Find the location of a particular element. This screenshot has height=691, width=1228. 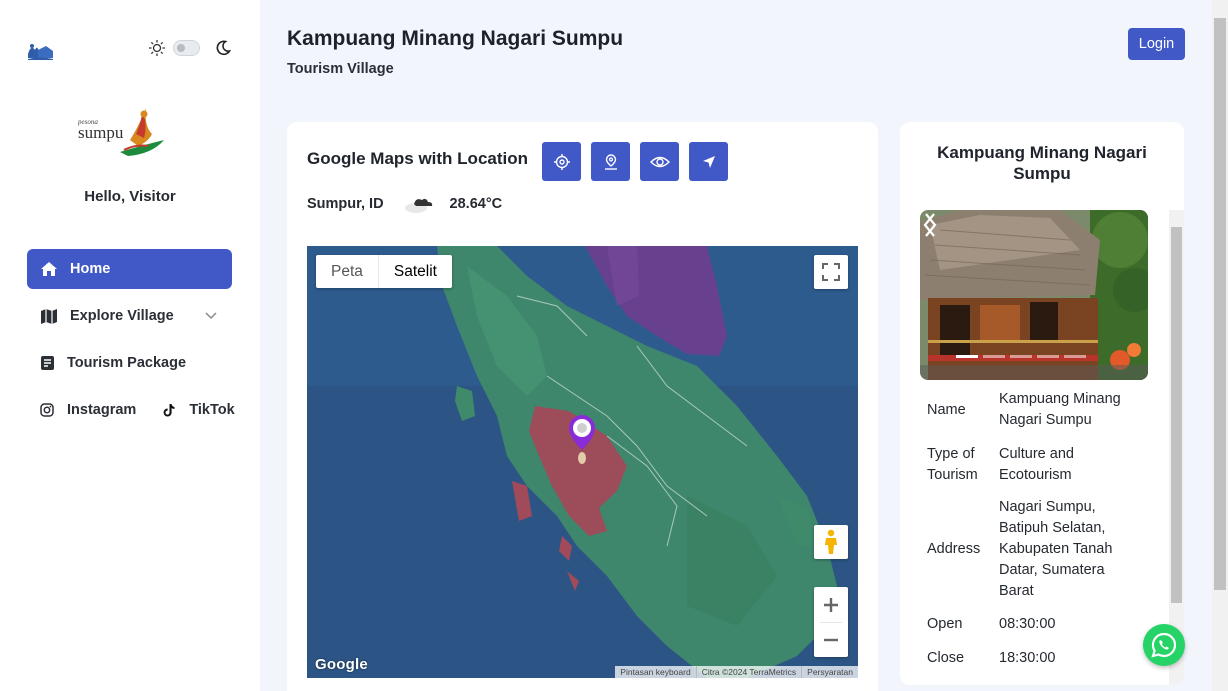

sidebar-item-label: Explore Village is located at coordinates (122, 316).